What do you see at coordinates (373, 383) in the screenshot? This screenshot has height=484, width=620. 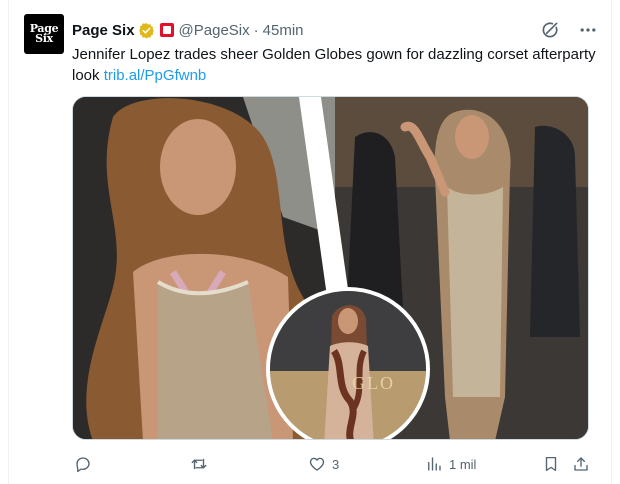 I see `inset-backdrop-text: GLO` at bounding box center [373, 383].